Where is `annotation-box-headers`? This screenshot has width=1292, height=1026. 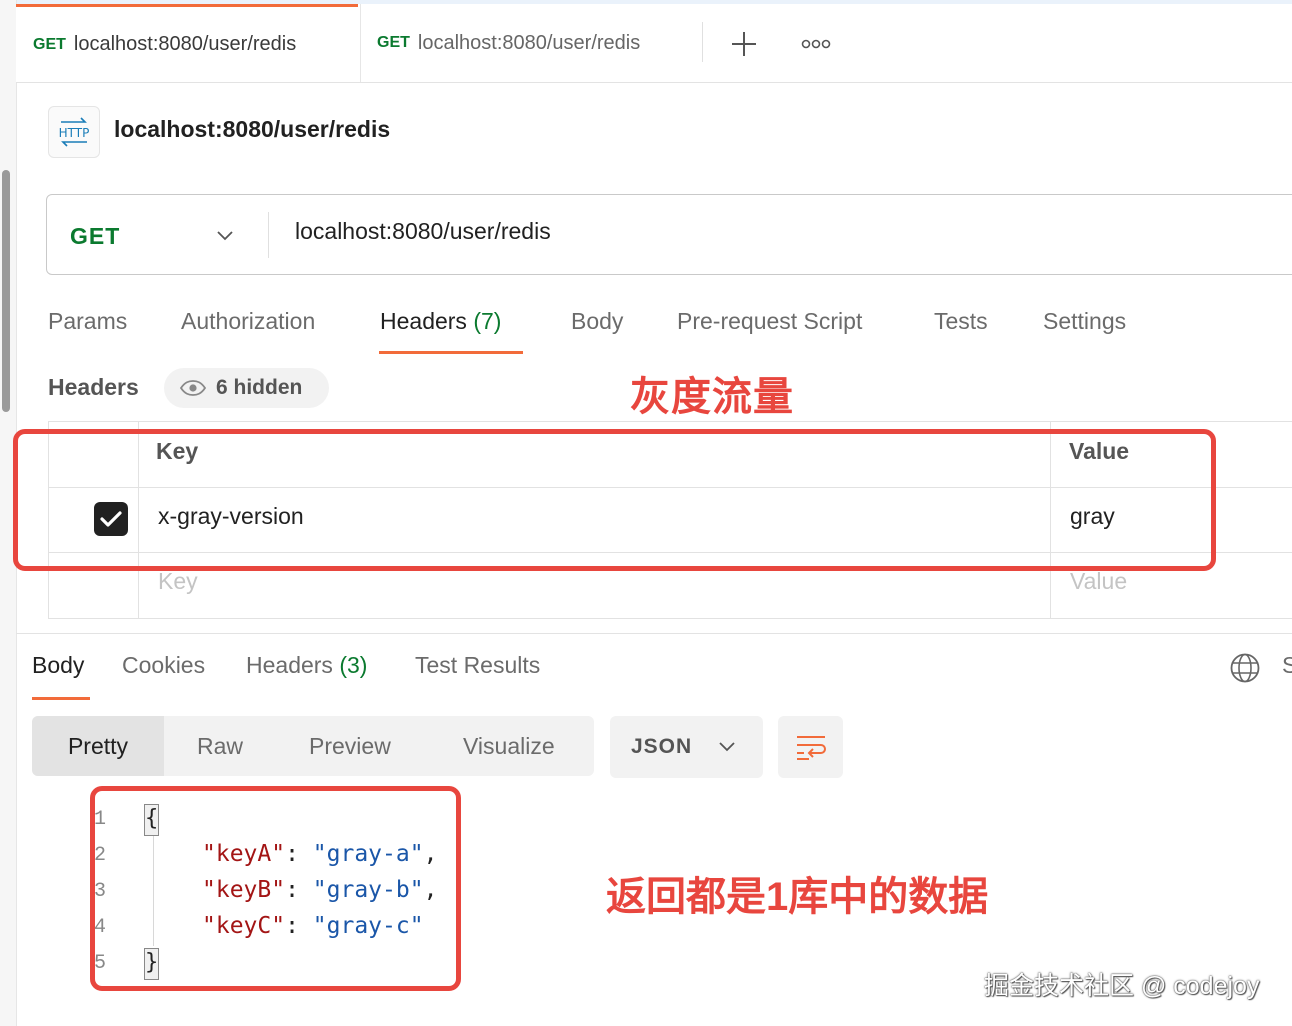 annotation-box-headers is located at coordinates (614, 500).